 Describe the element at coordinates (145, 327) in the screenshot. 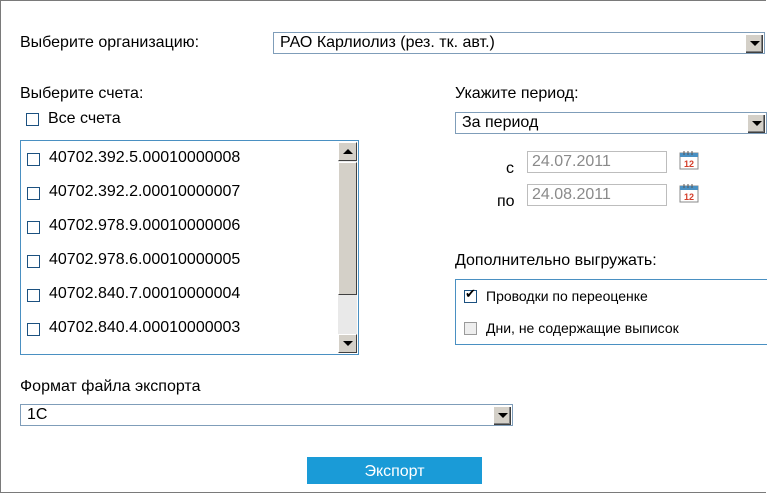

I see `account-number: 40702.840.4.00010000003` at that location.